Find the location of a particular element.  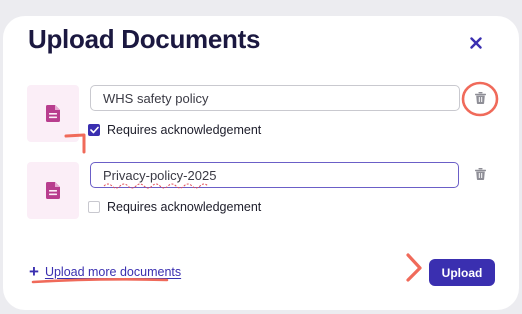

dialog-title: Upload Documents is located at coordinates (144, 39).